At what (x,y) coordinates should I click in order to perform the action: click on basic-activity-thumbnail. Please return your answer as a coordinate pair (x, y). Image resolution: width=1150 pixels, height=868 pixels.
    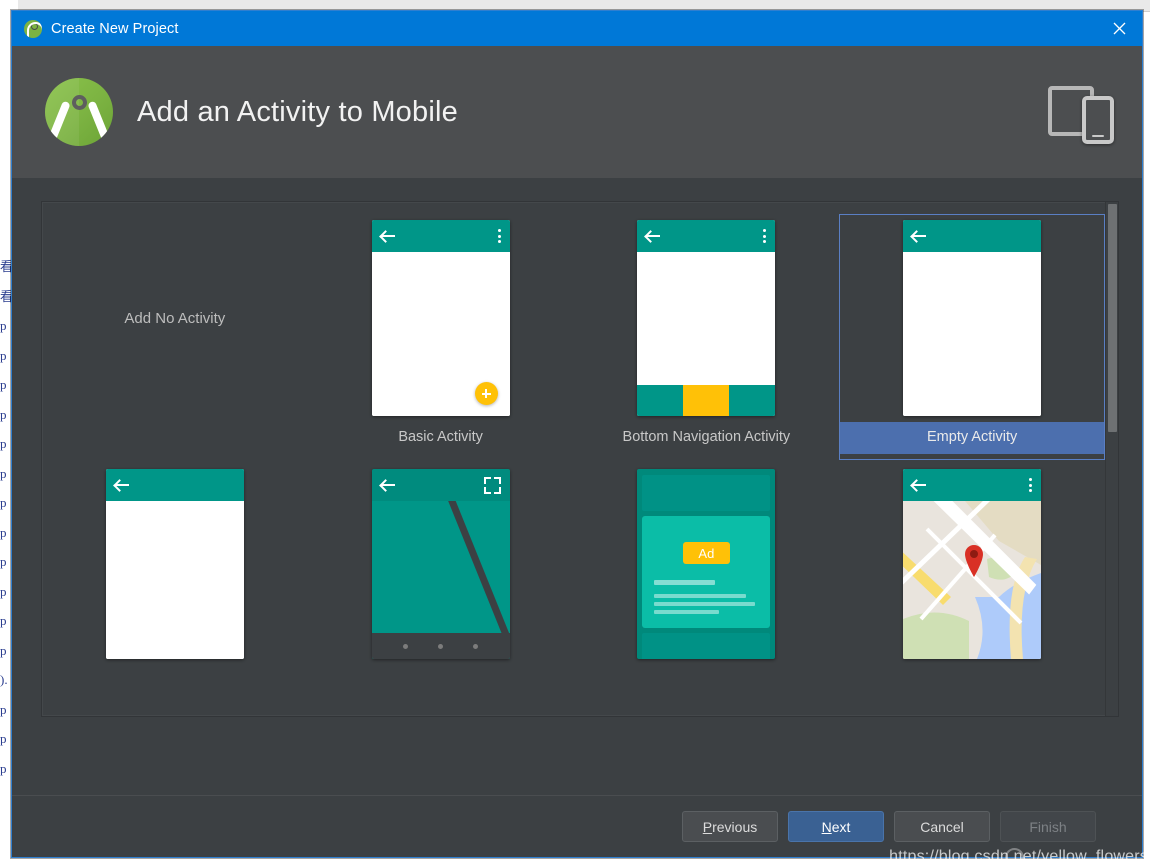
    Looking at the image, I should click on (440, 318).